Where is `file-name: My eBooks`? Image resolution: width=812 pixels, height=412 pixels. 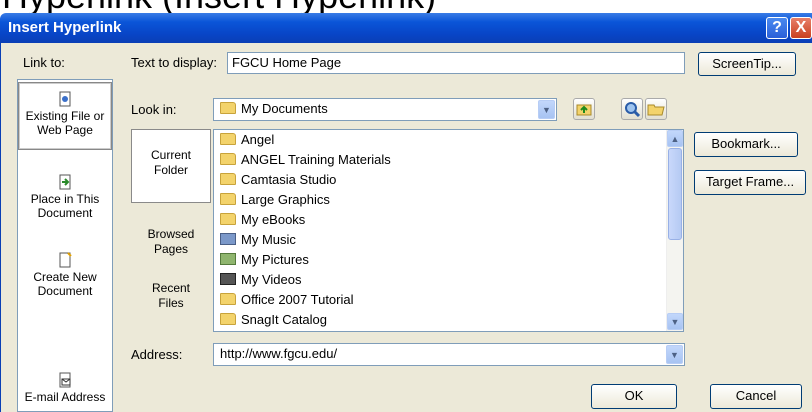 file-name: My eBooks is located at coordinates (273, 219).